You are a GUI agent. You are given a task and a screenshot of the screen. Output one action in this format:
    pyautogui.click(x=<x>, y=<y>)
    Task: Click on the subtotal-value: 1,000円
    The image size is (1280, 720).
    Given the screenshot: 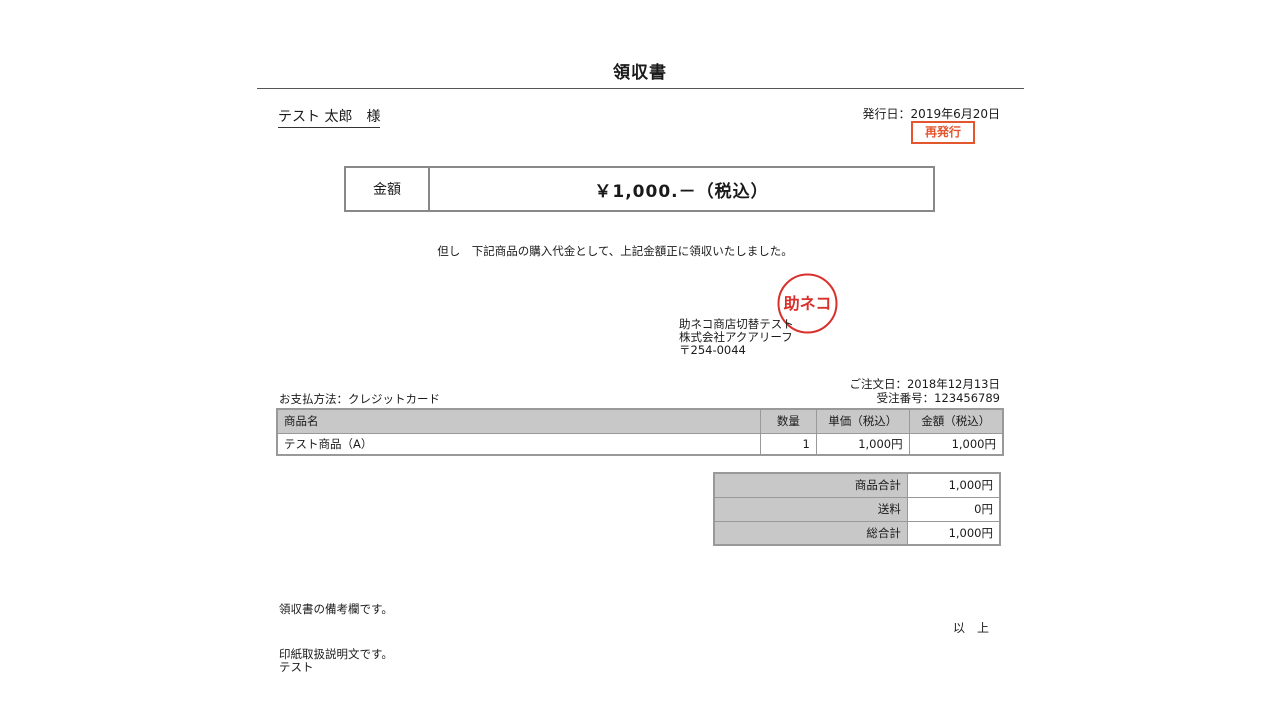 What is the action you would take?
    pyautogui.click(x=970, y=485)
    